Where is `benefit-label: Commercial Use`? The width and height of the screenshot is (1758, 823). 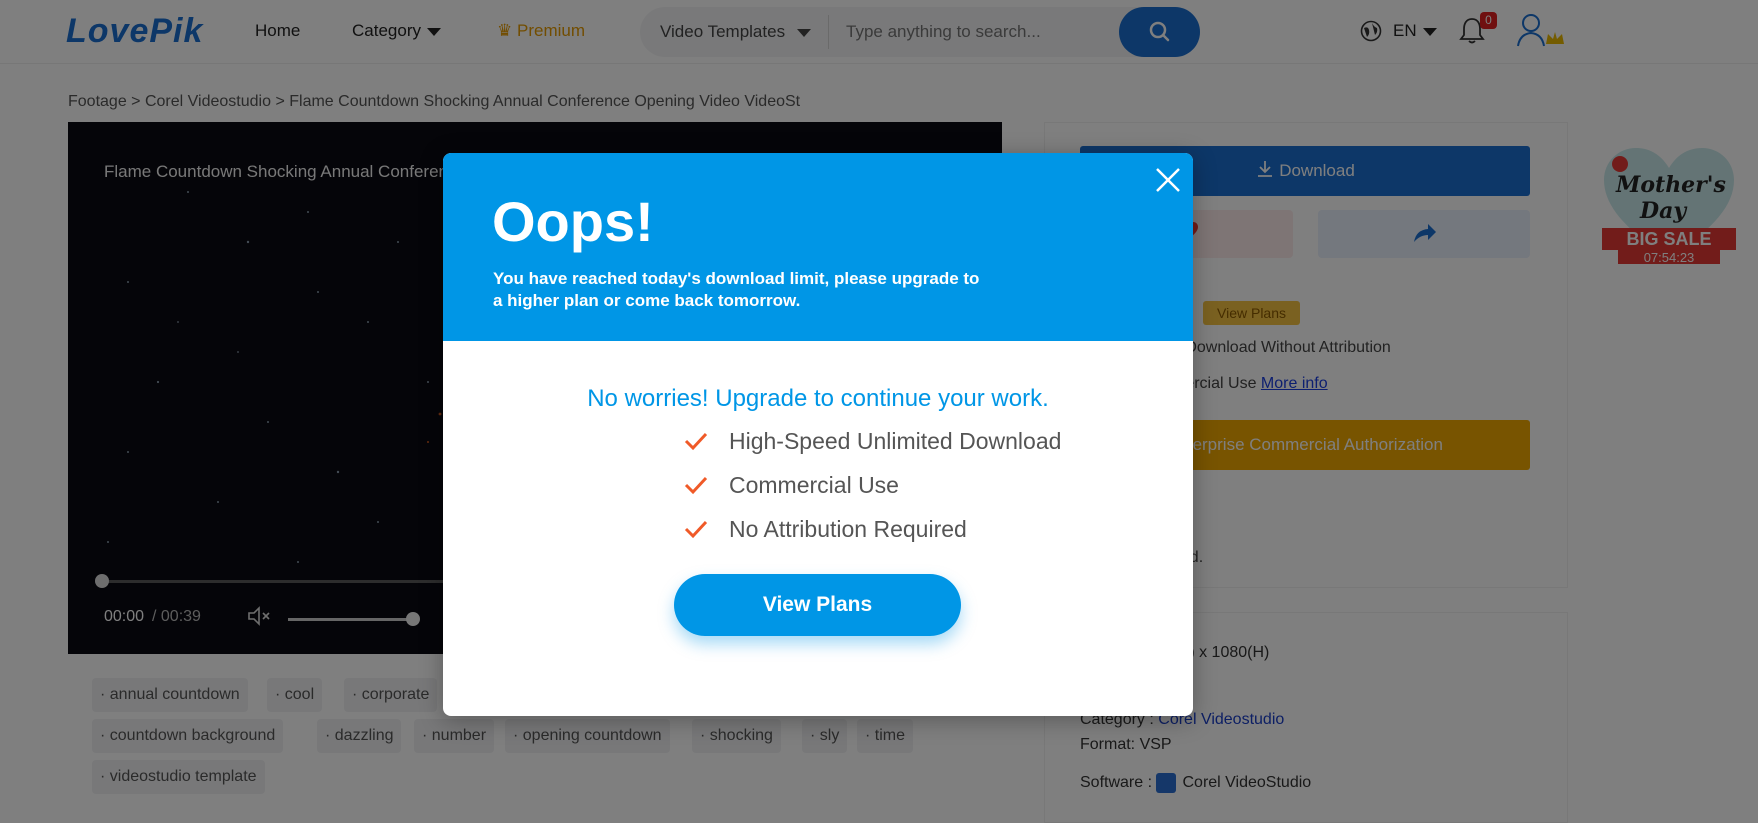
benefit-label: Commercial Use is located at coordinates (814, 485).